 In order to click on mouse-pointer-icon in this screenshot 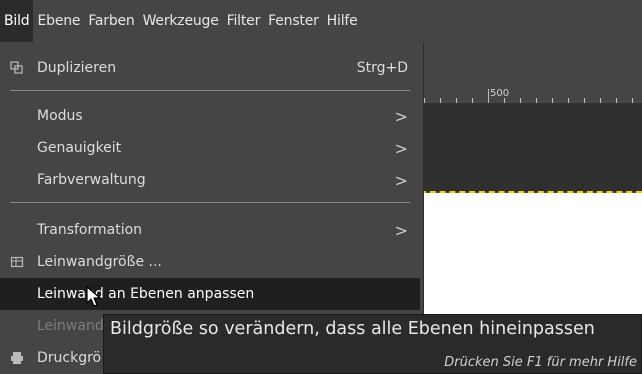, I will do `click(93, 296)`.